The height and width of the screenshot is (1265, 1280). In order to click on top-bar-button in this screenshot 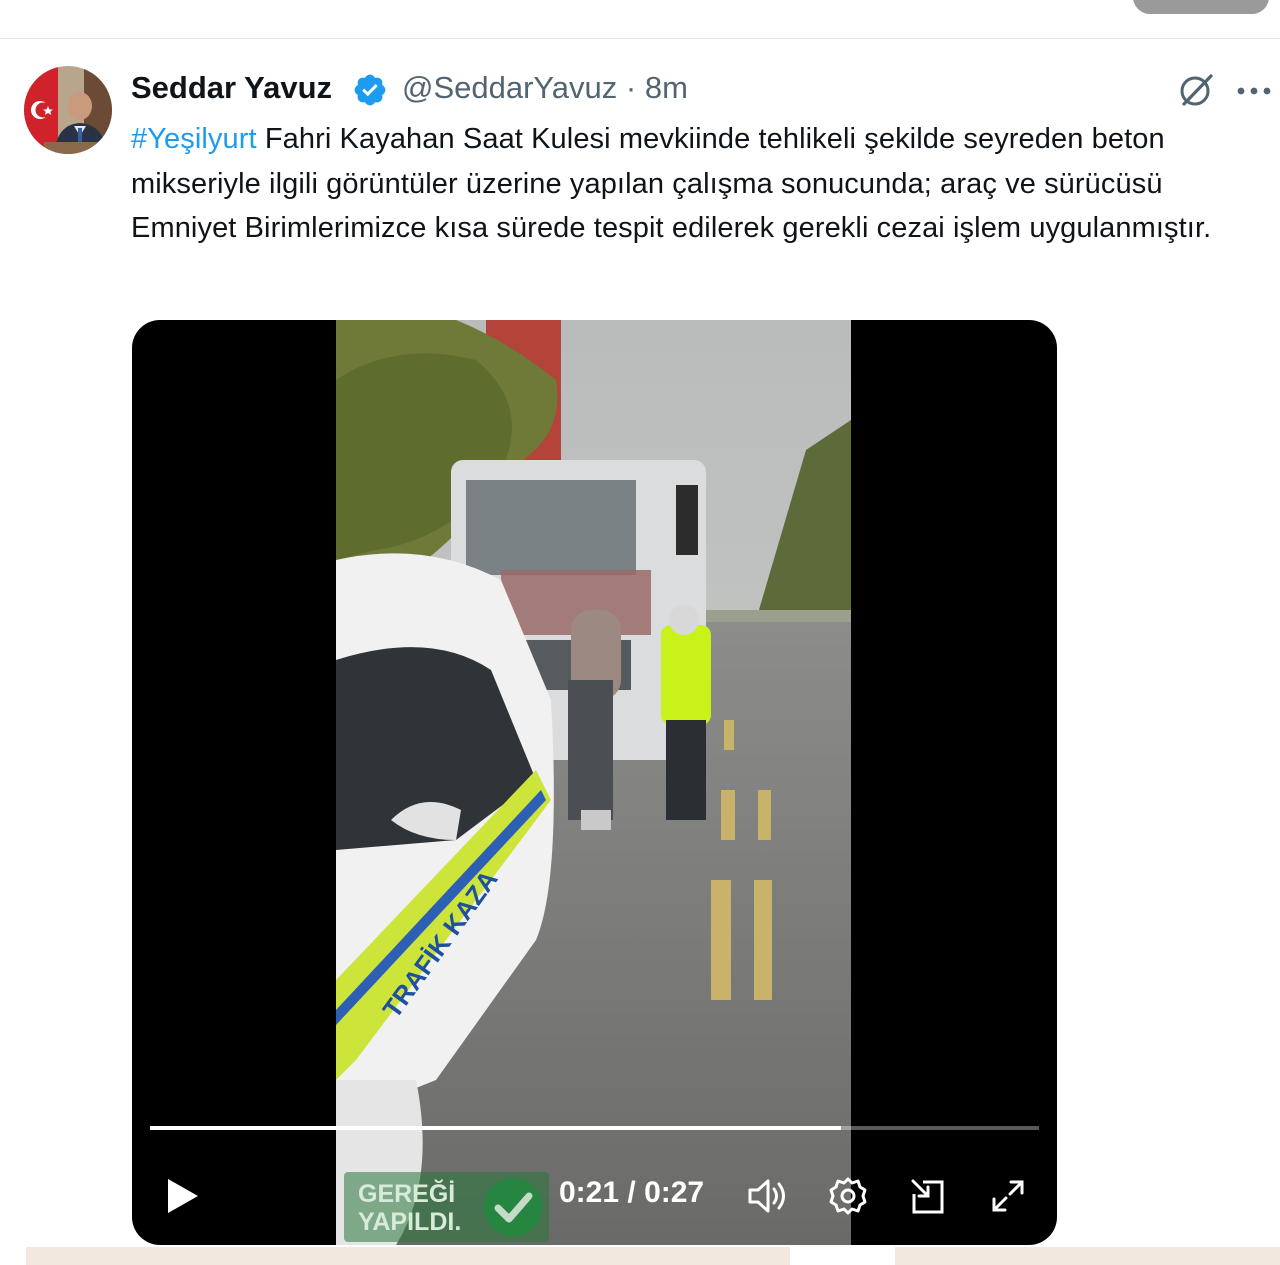, I will do `click(1201, 7)`.